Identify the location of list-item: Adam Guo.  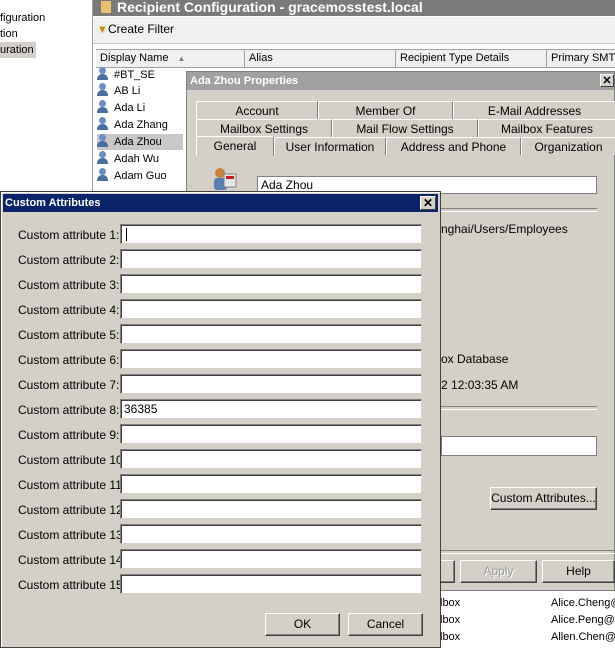
(132, 176).